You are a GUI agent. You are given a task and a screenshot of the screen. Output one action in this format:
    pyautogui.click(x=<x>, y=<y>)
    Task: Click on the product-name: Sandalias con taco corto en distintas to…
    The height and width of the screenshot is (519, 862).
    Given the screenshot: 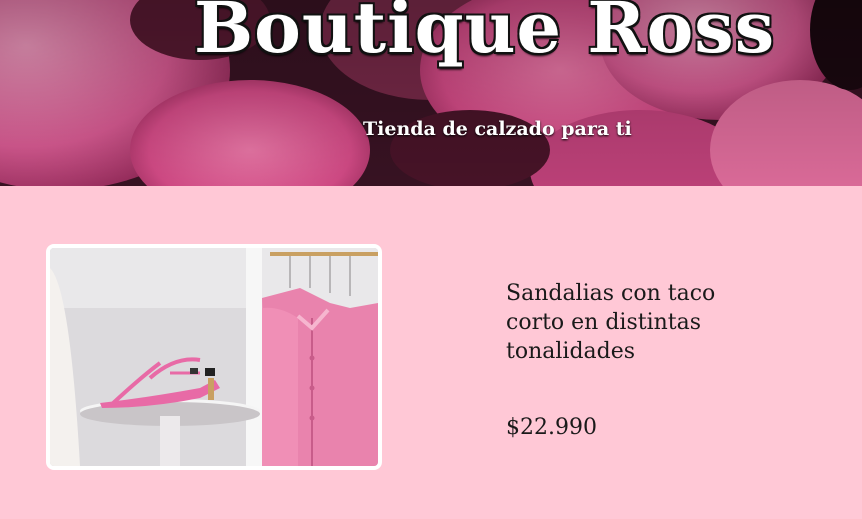 What is the action you would take?
    pyautogui.click(x=611, y=322)
    